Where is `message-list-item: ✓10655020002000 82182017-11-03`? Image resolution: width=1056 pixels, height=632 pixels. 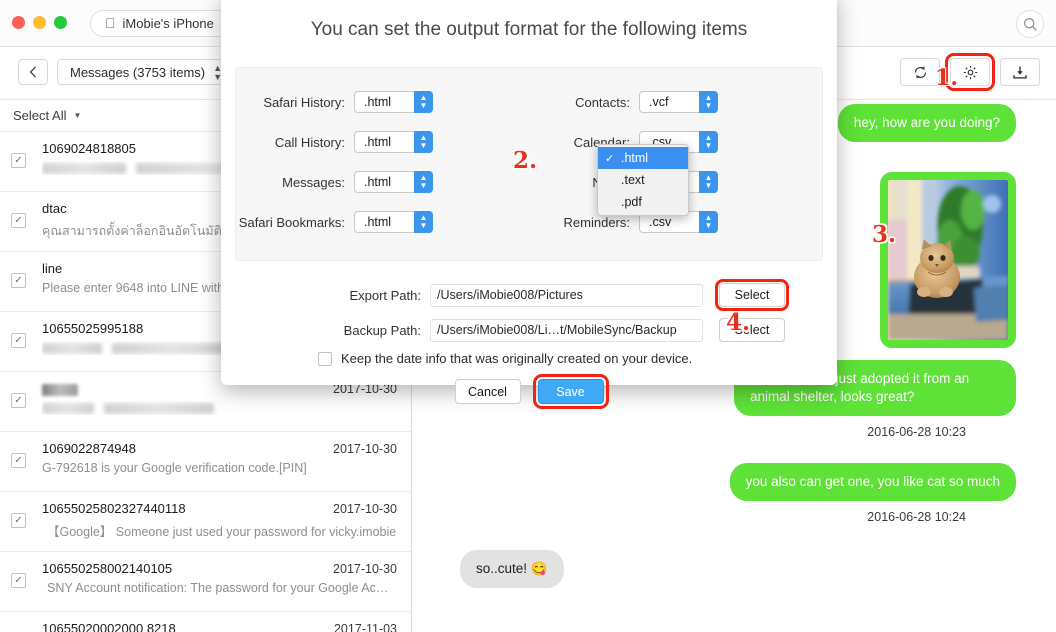
message-list-item: ✓10655020002000 82182017-11-03 is located at coordinates (205, 622).